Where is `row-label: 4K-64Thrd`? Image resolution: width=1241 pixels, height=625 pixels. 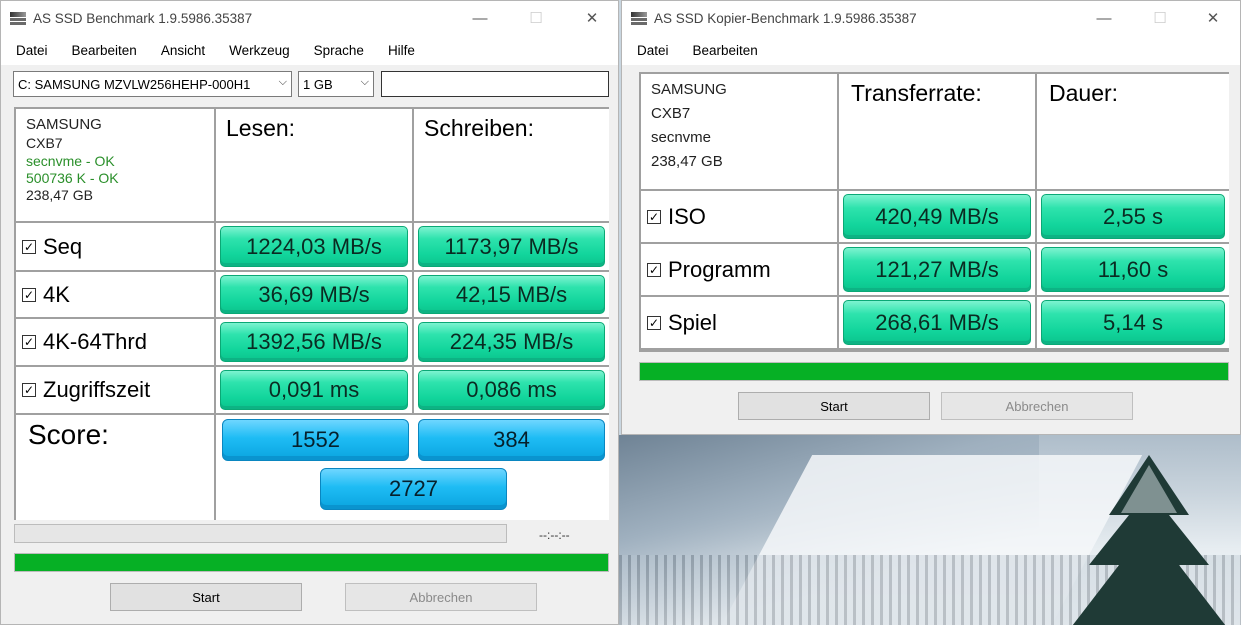 row-label: 4K-64Thrd is located at coordinates (95, 341).